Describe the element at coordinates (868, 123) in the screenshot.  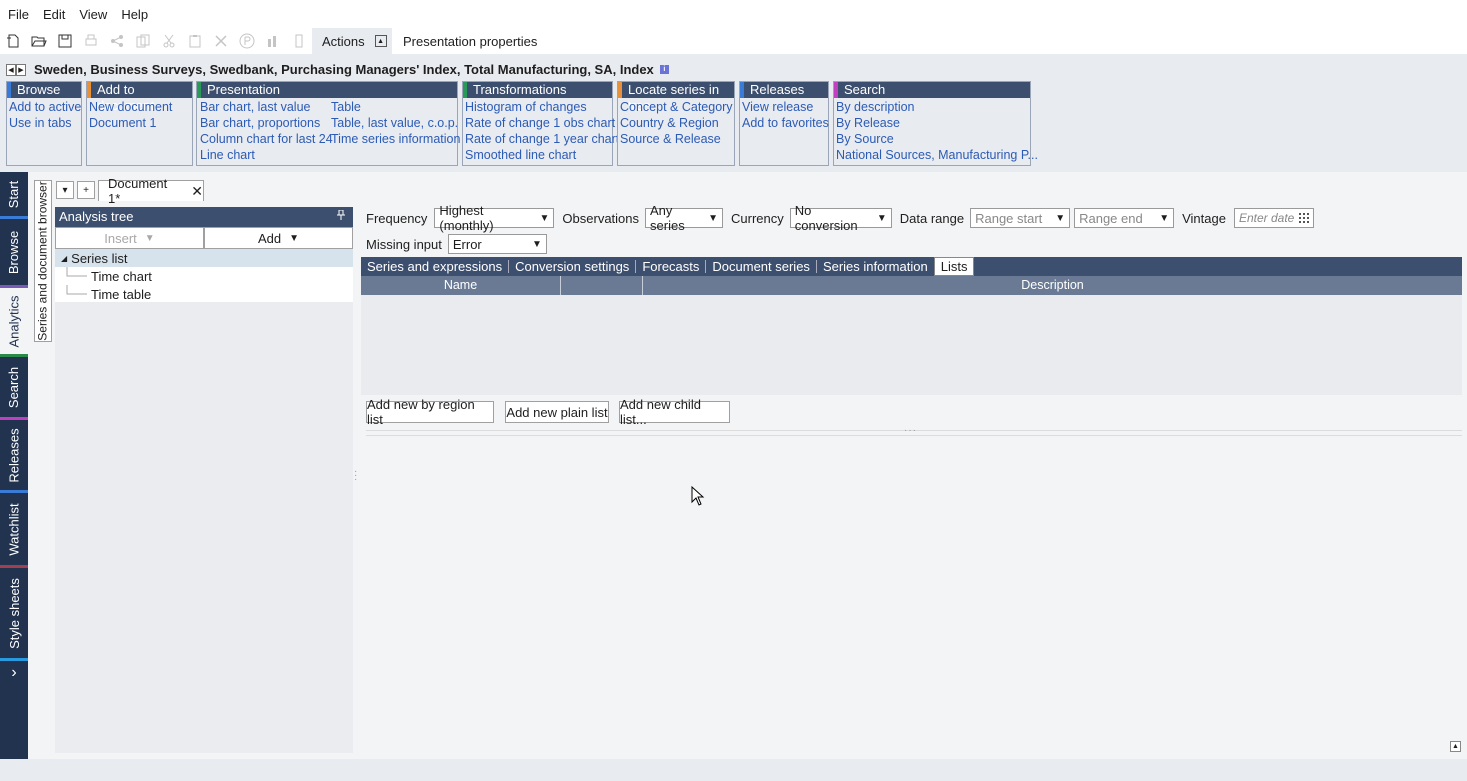
I see `link-by-release: By Release` at that location.